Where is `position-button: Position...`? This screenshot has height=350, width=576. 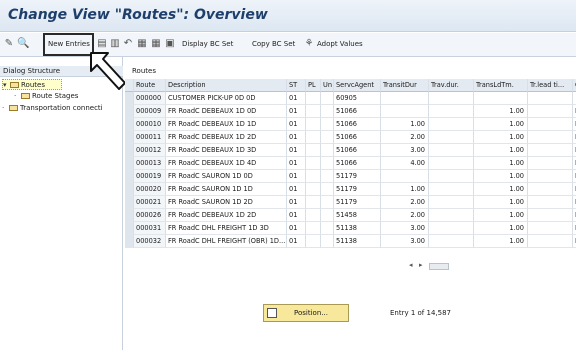 position-button: Position... is located at coordinates (306, 313).